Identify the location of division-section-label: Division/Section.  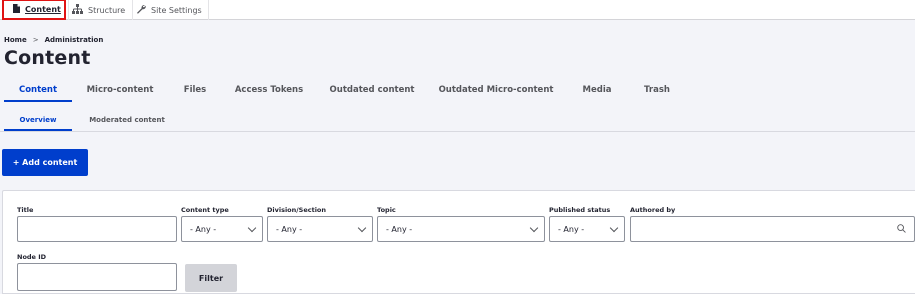
(297, 210).